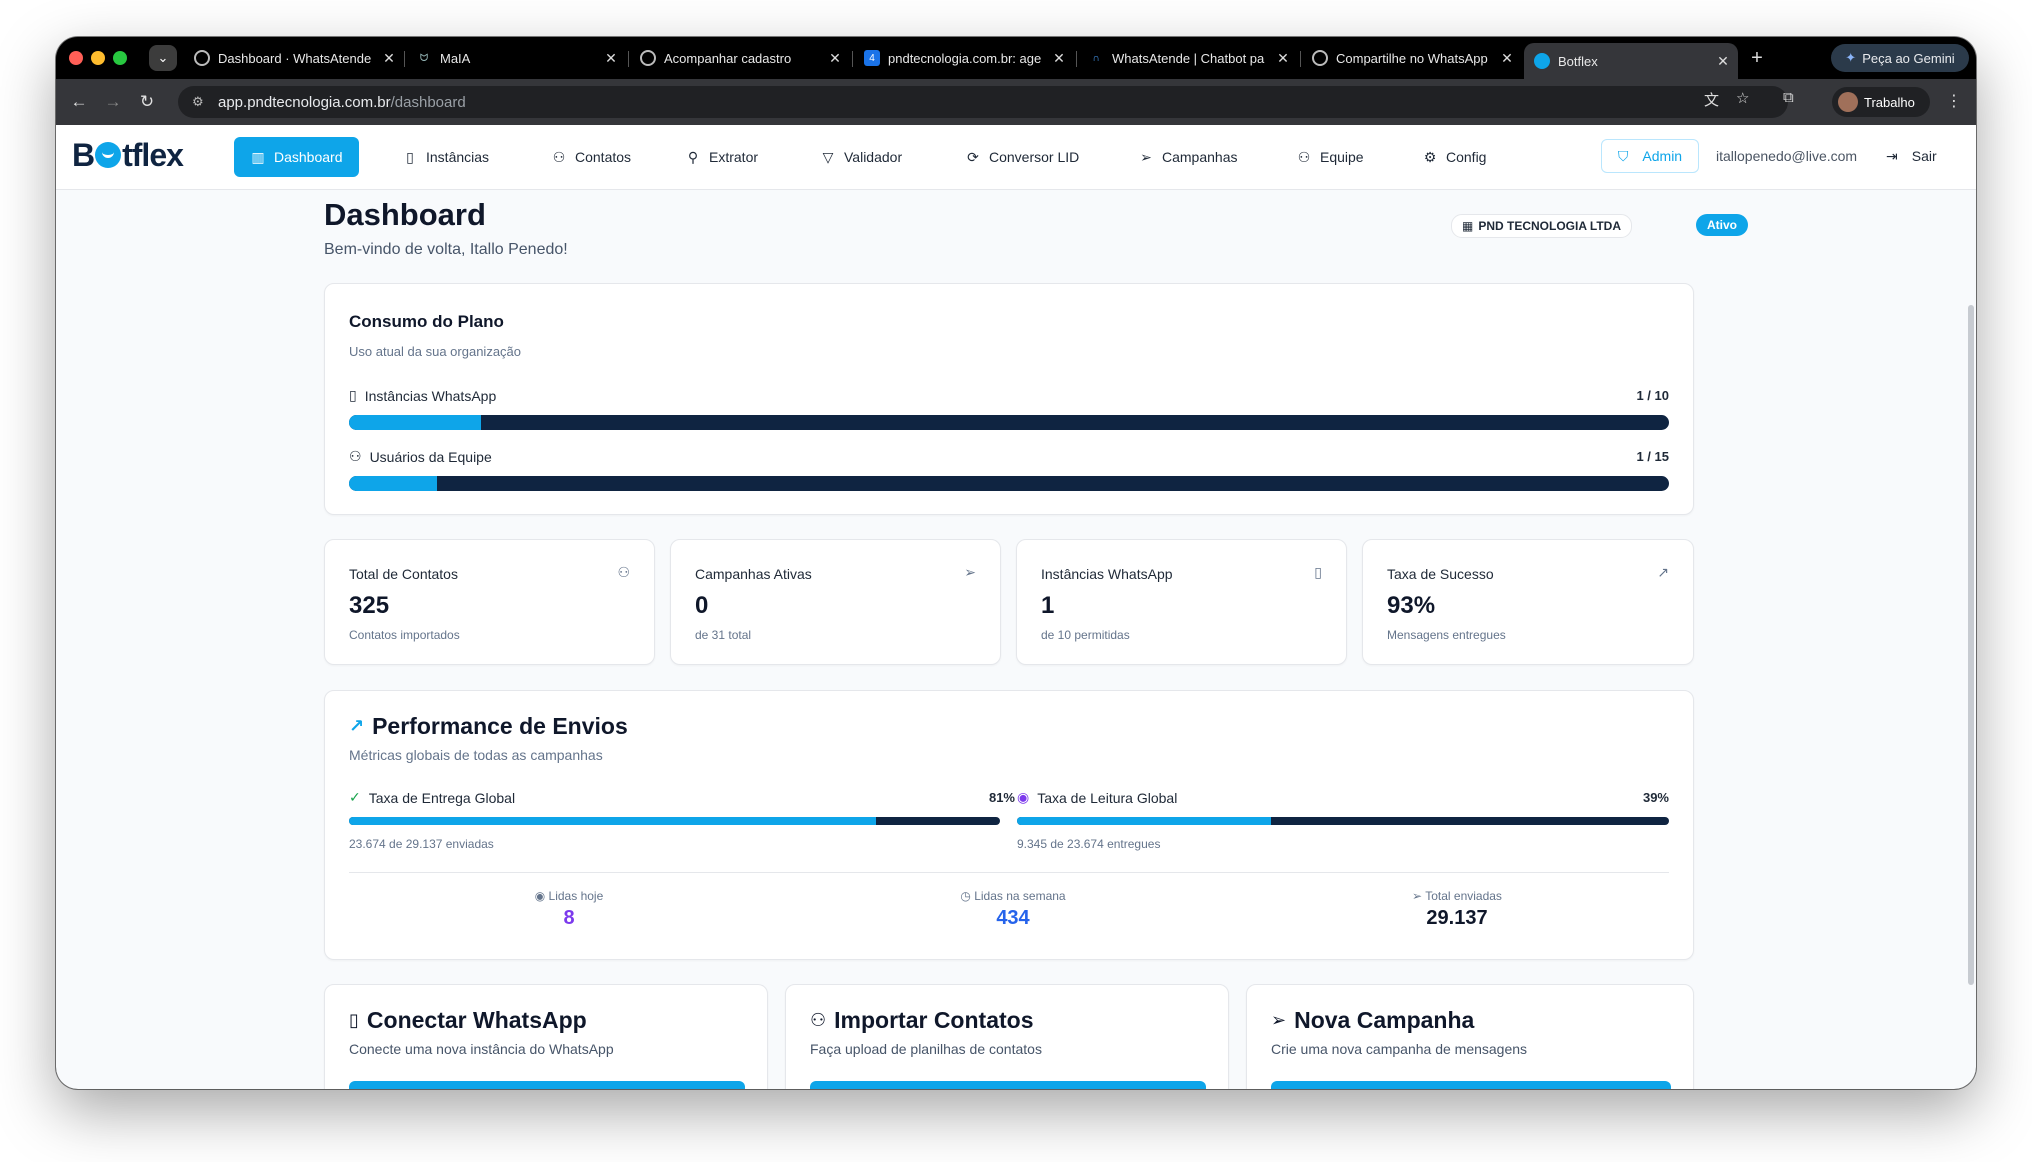 Image resolution: width=2032 pixels, height=1162 pixels. What do you see at coordinates (603, 157) in the screenshot?
I see `nav-label: Contatos` at bounding box center [603, 157].